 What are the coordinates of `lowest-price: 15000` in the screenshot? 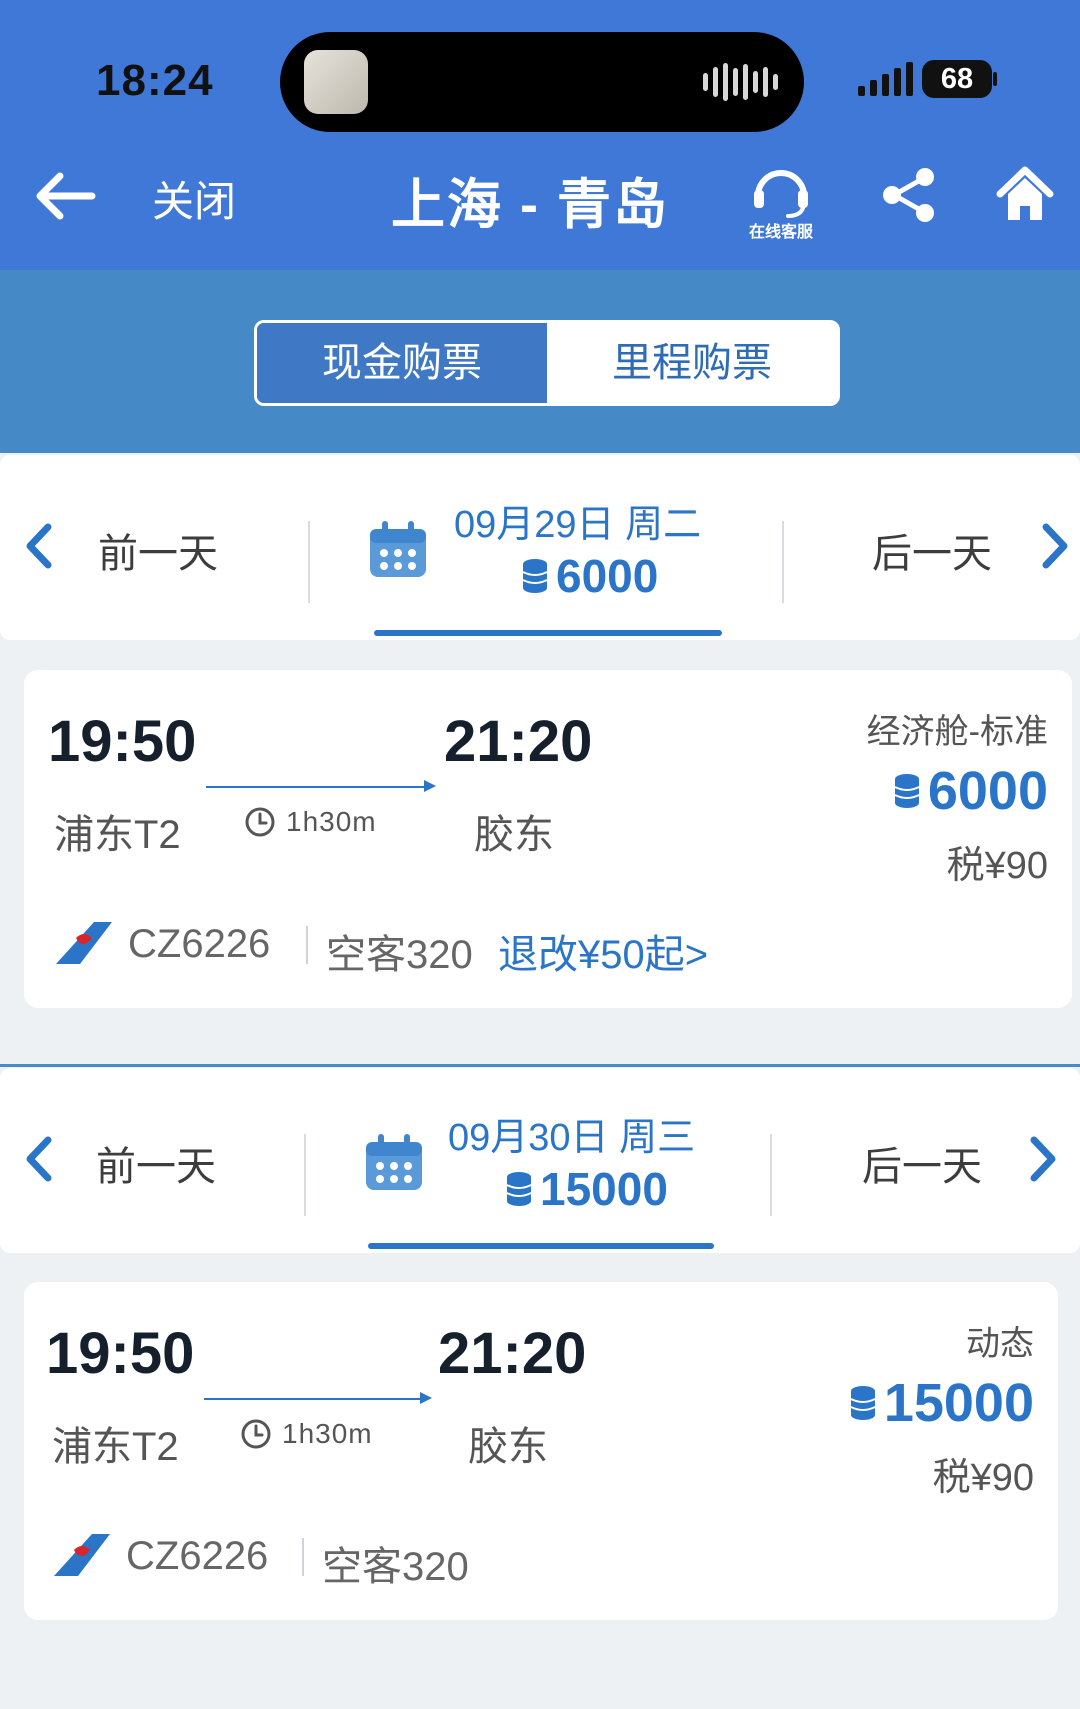 It's located at (587, 1189).